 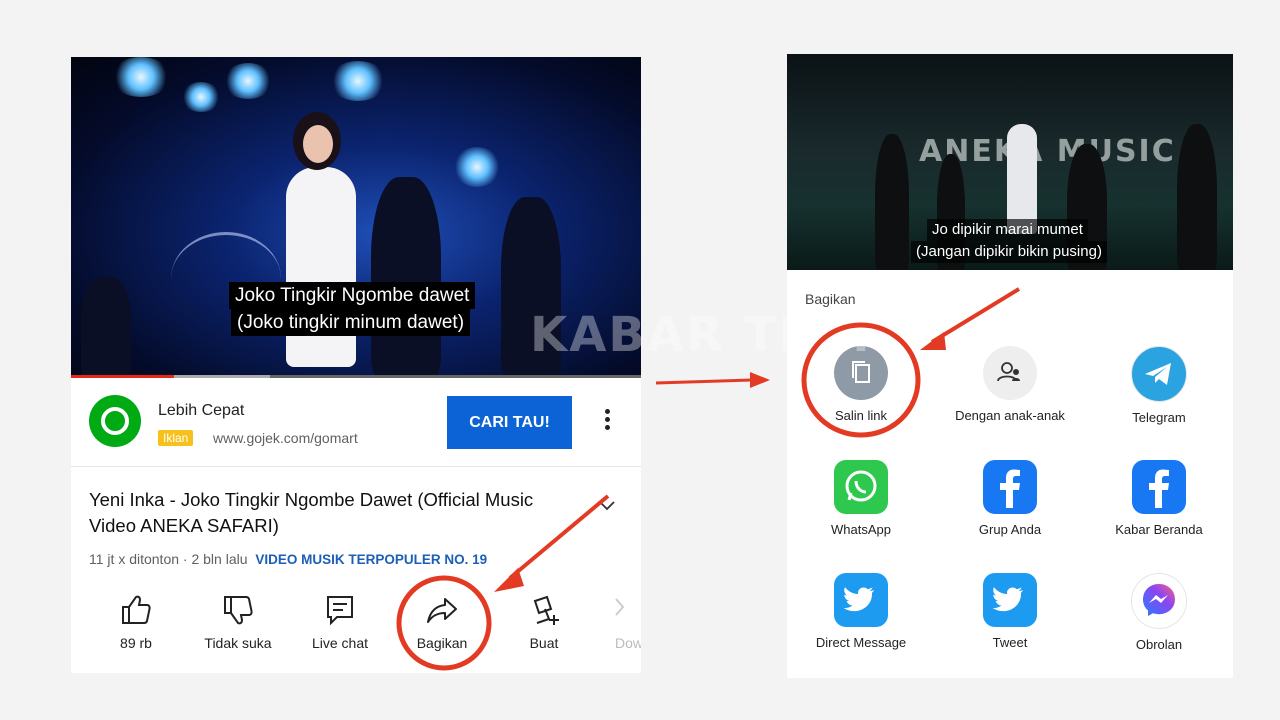 I want to click on share-sheet-title: Bagikan, so click(x=830, y=299).